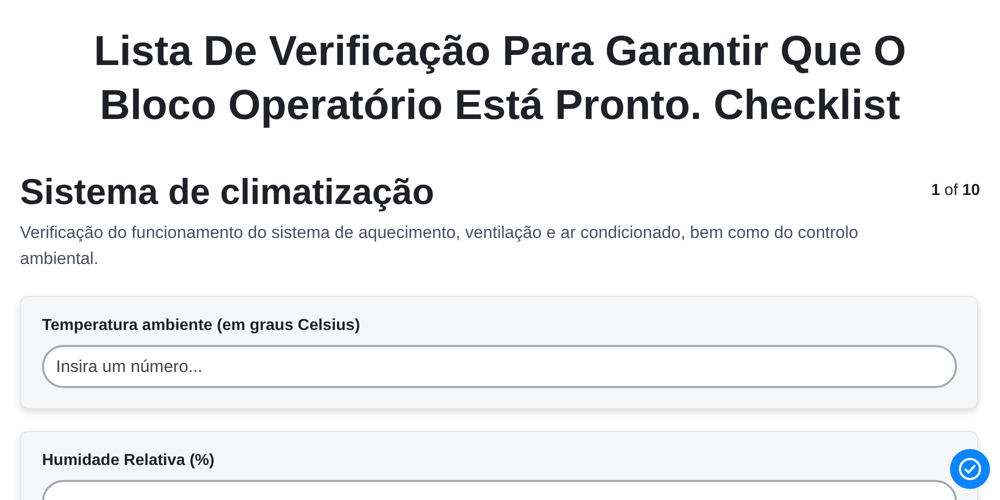  I want to click on progress-counter: 1 of 10, so click(955, 191).